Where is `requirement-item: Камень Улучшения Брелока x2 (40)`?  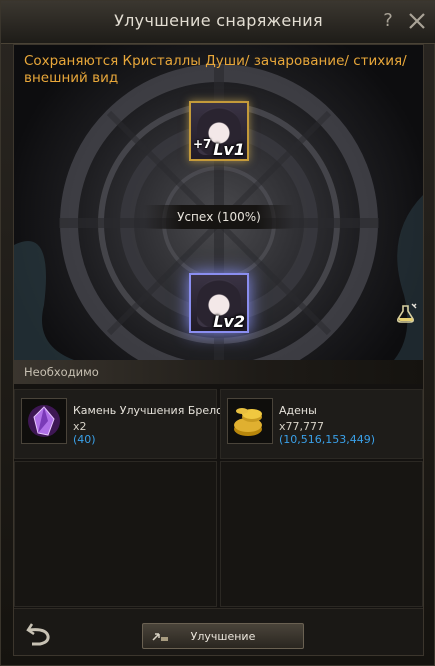
requirement-item: Камень Улучшения Брелока x2 (40) is located at coordinates (125, 424).